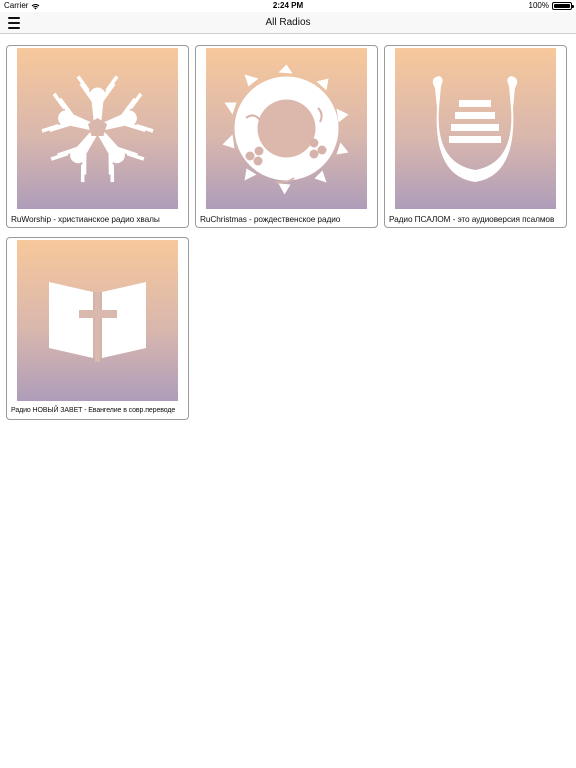 This screenshot has height=768, width=576. I want to click on bible-cross-icon, so click(97, 322).